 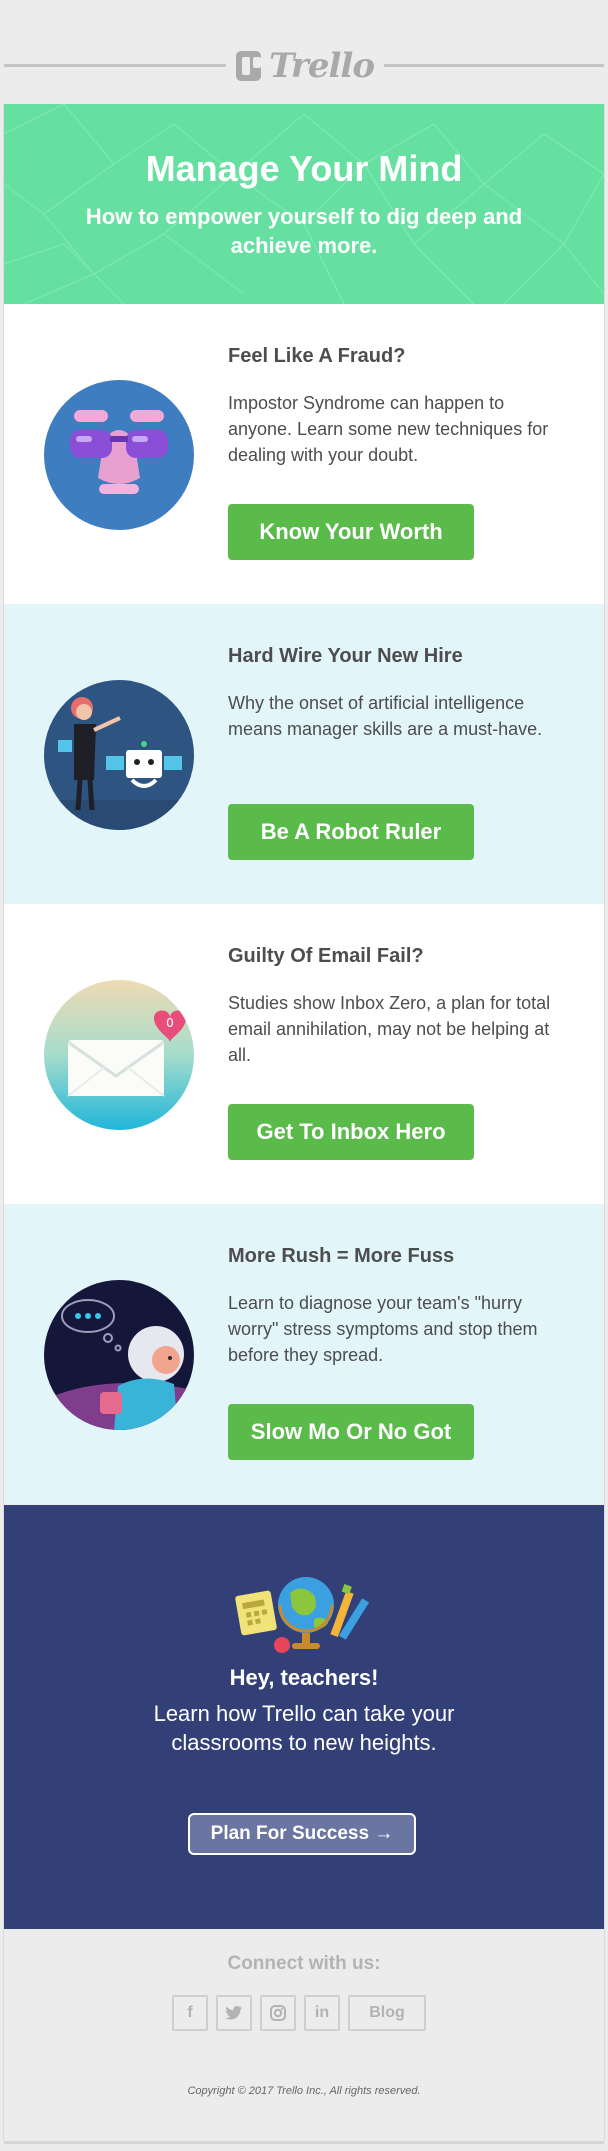 I want to click on envelope-heart-icon: 0, so click(x=119, y=1055).